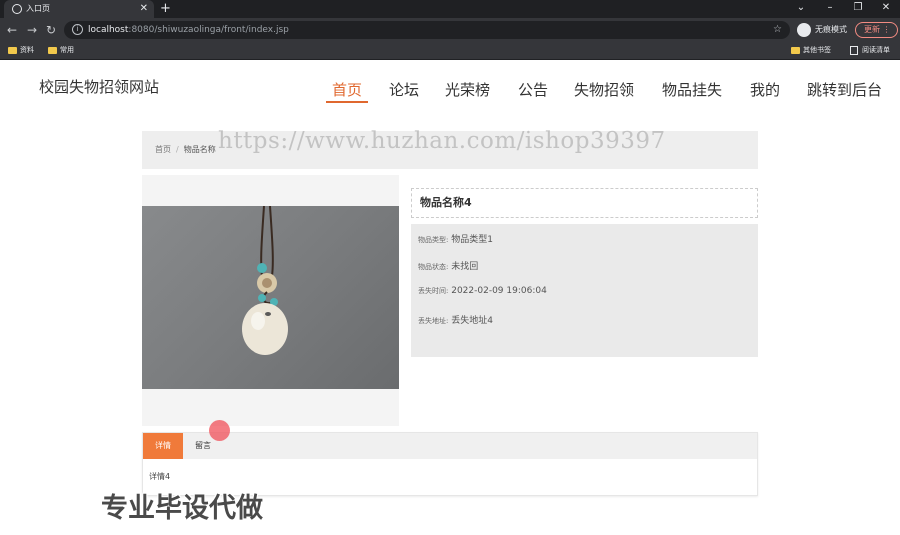 This screenshot has height=535, width=900. What do you see at coordinates (830, 9) in the screenshot?
I see `minimize-icon: –` at bounding box center [830, 9].